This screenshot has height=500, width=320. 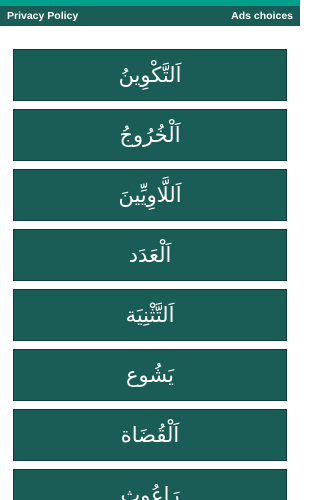 I want to click on chapter-title: اَلْقُضَاة, so click(x=150, y=434).